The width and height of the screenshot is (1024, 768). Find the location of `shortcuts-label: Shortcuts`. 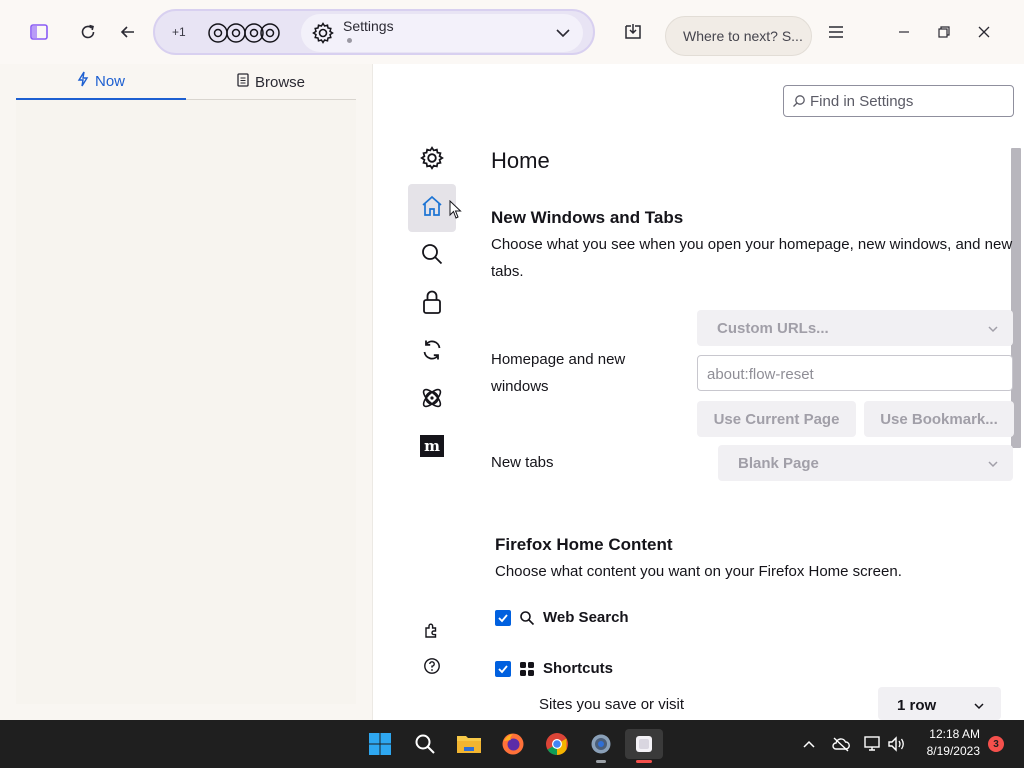

shortcuts-label: Shortcuts is located at coordinates (578, 668).